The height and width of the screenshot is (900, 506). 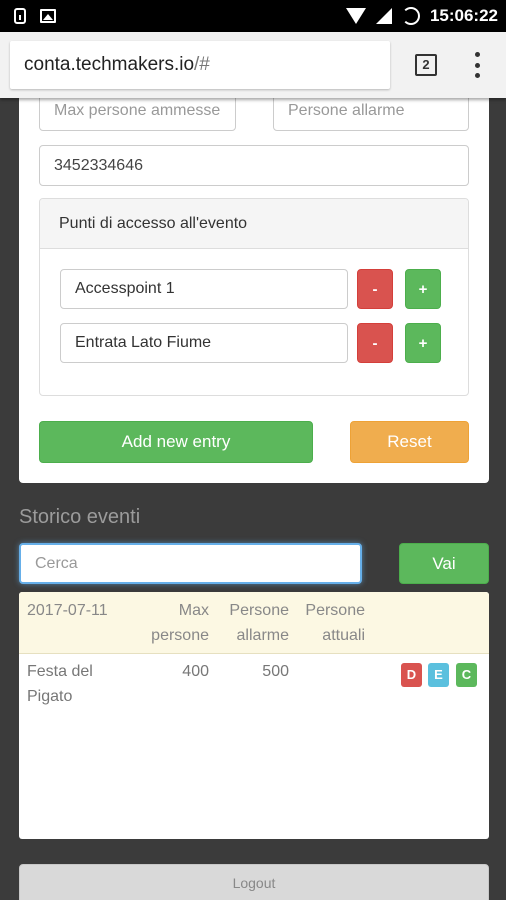 What do you see at coordinates (355, 16) in the screenshot?
I see `wifi-icon` at bounding box center [355, 16].